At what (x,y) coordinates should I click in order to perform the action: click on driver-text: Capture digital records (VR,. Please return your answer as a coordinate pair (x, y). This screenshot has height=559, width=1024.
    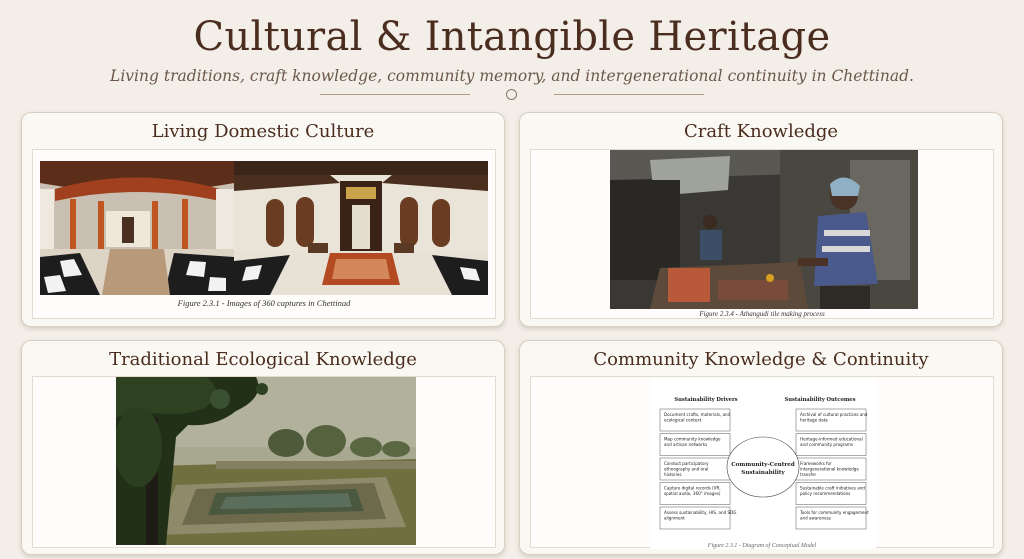
    Looking at the image, I should click on (692, 488).